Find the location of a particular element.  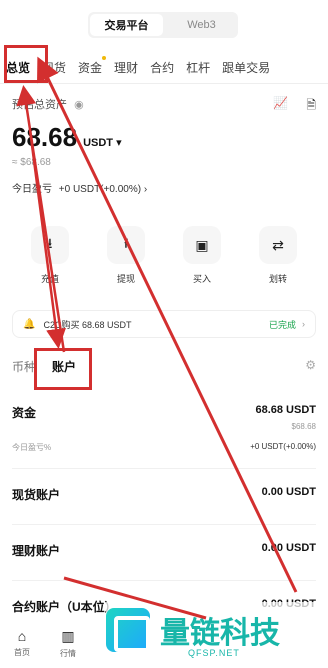

balance-unit-text: USDT is located at coordinates (98, 143).